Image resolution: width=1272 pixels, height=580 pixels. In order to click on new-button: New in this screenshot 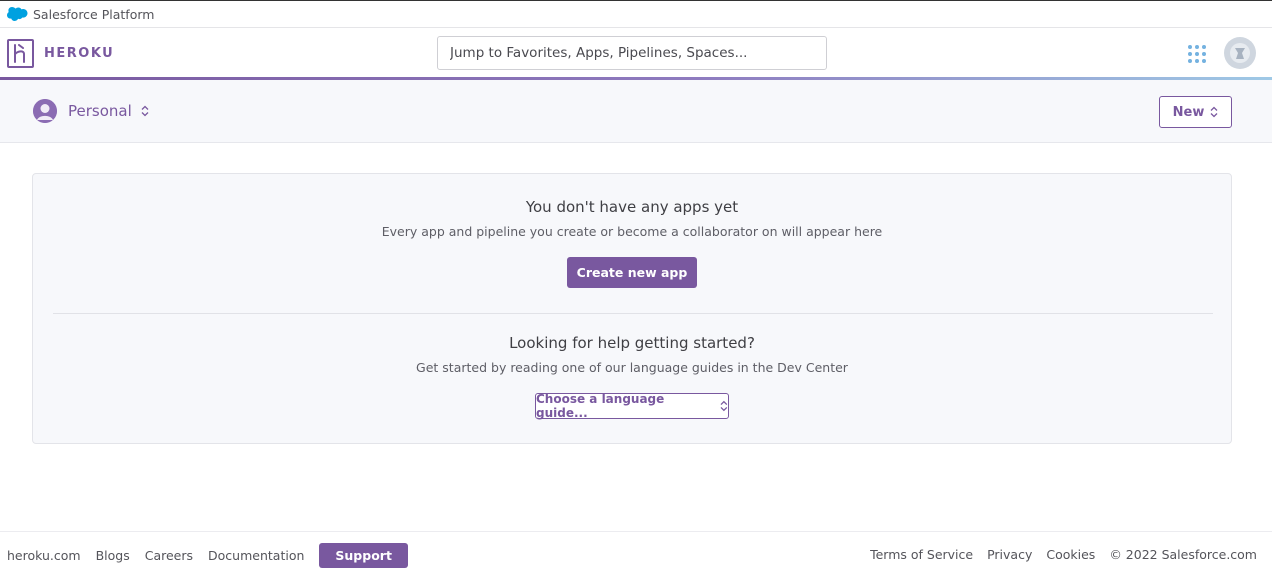, I will do `click(1195, 112)`.